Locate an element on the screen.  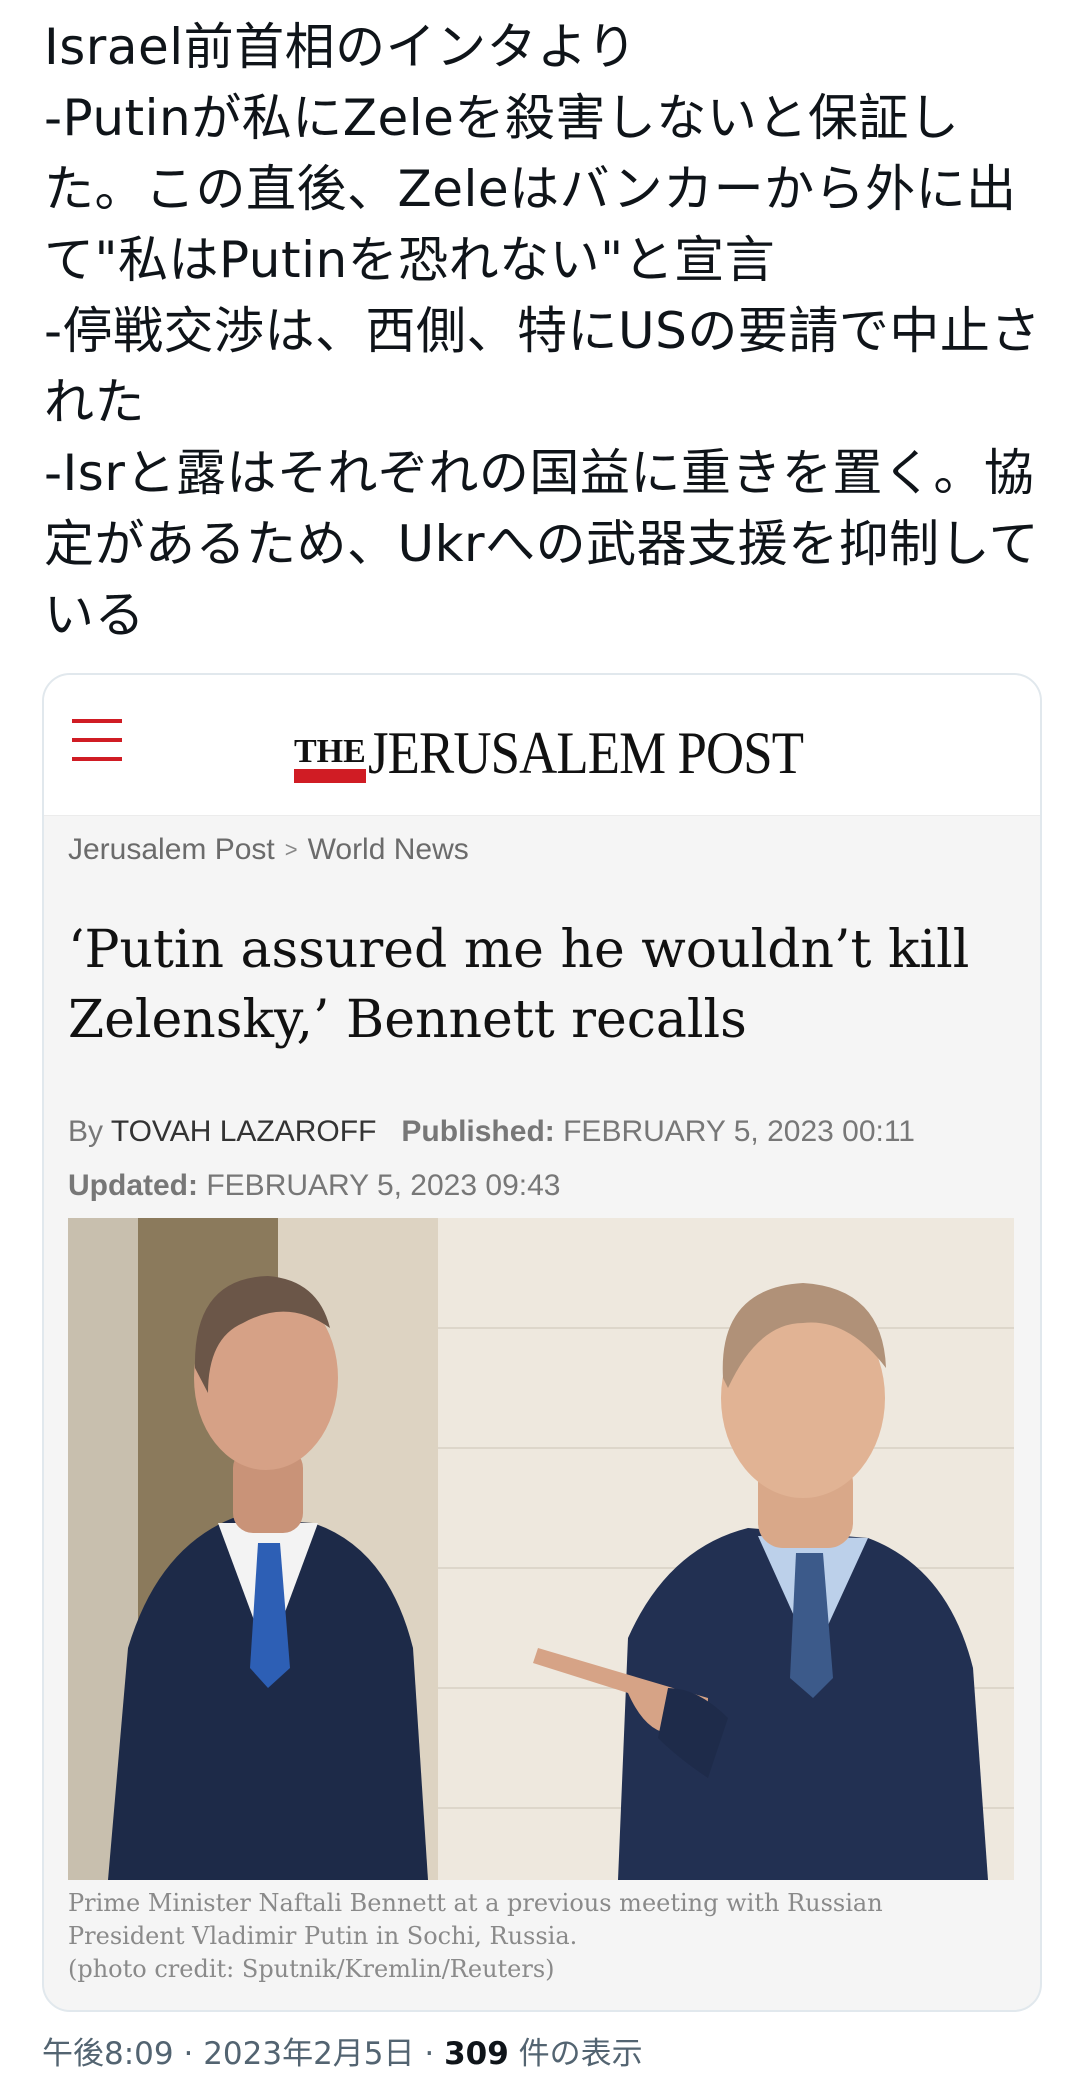
by-label: By is located at coordinates (86, 1131).